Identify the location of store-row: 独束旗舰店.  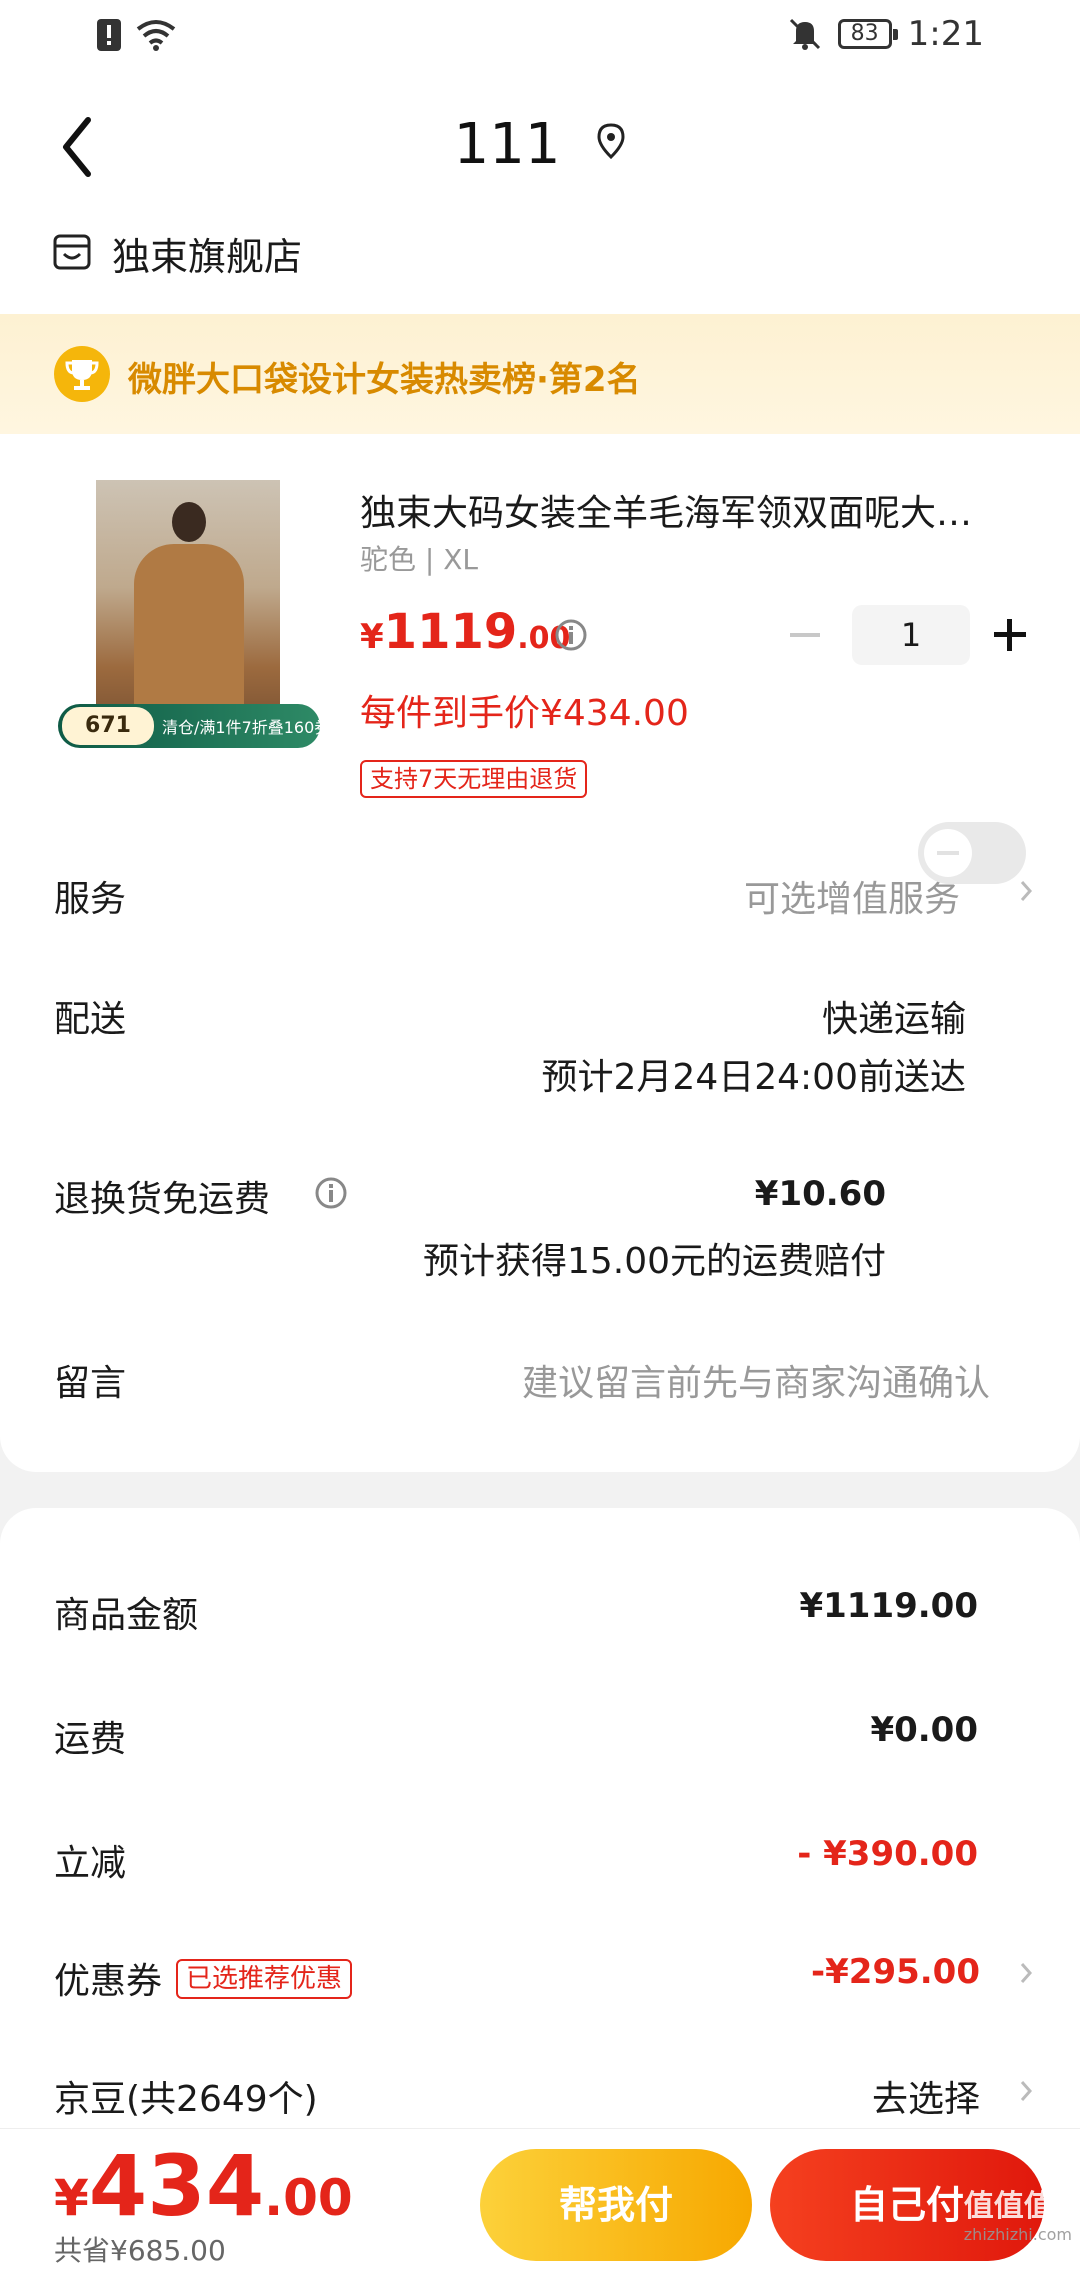
(540, 268).